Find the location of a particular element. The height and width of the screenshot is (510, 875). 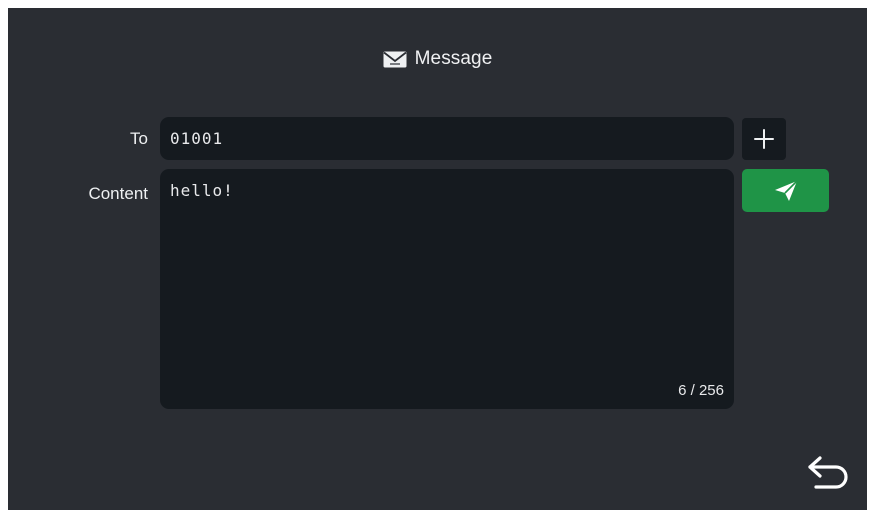

return-arrow-icon is located at coordinates (828, 472).